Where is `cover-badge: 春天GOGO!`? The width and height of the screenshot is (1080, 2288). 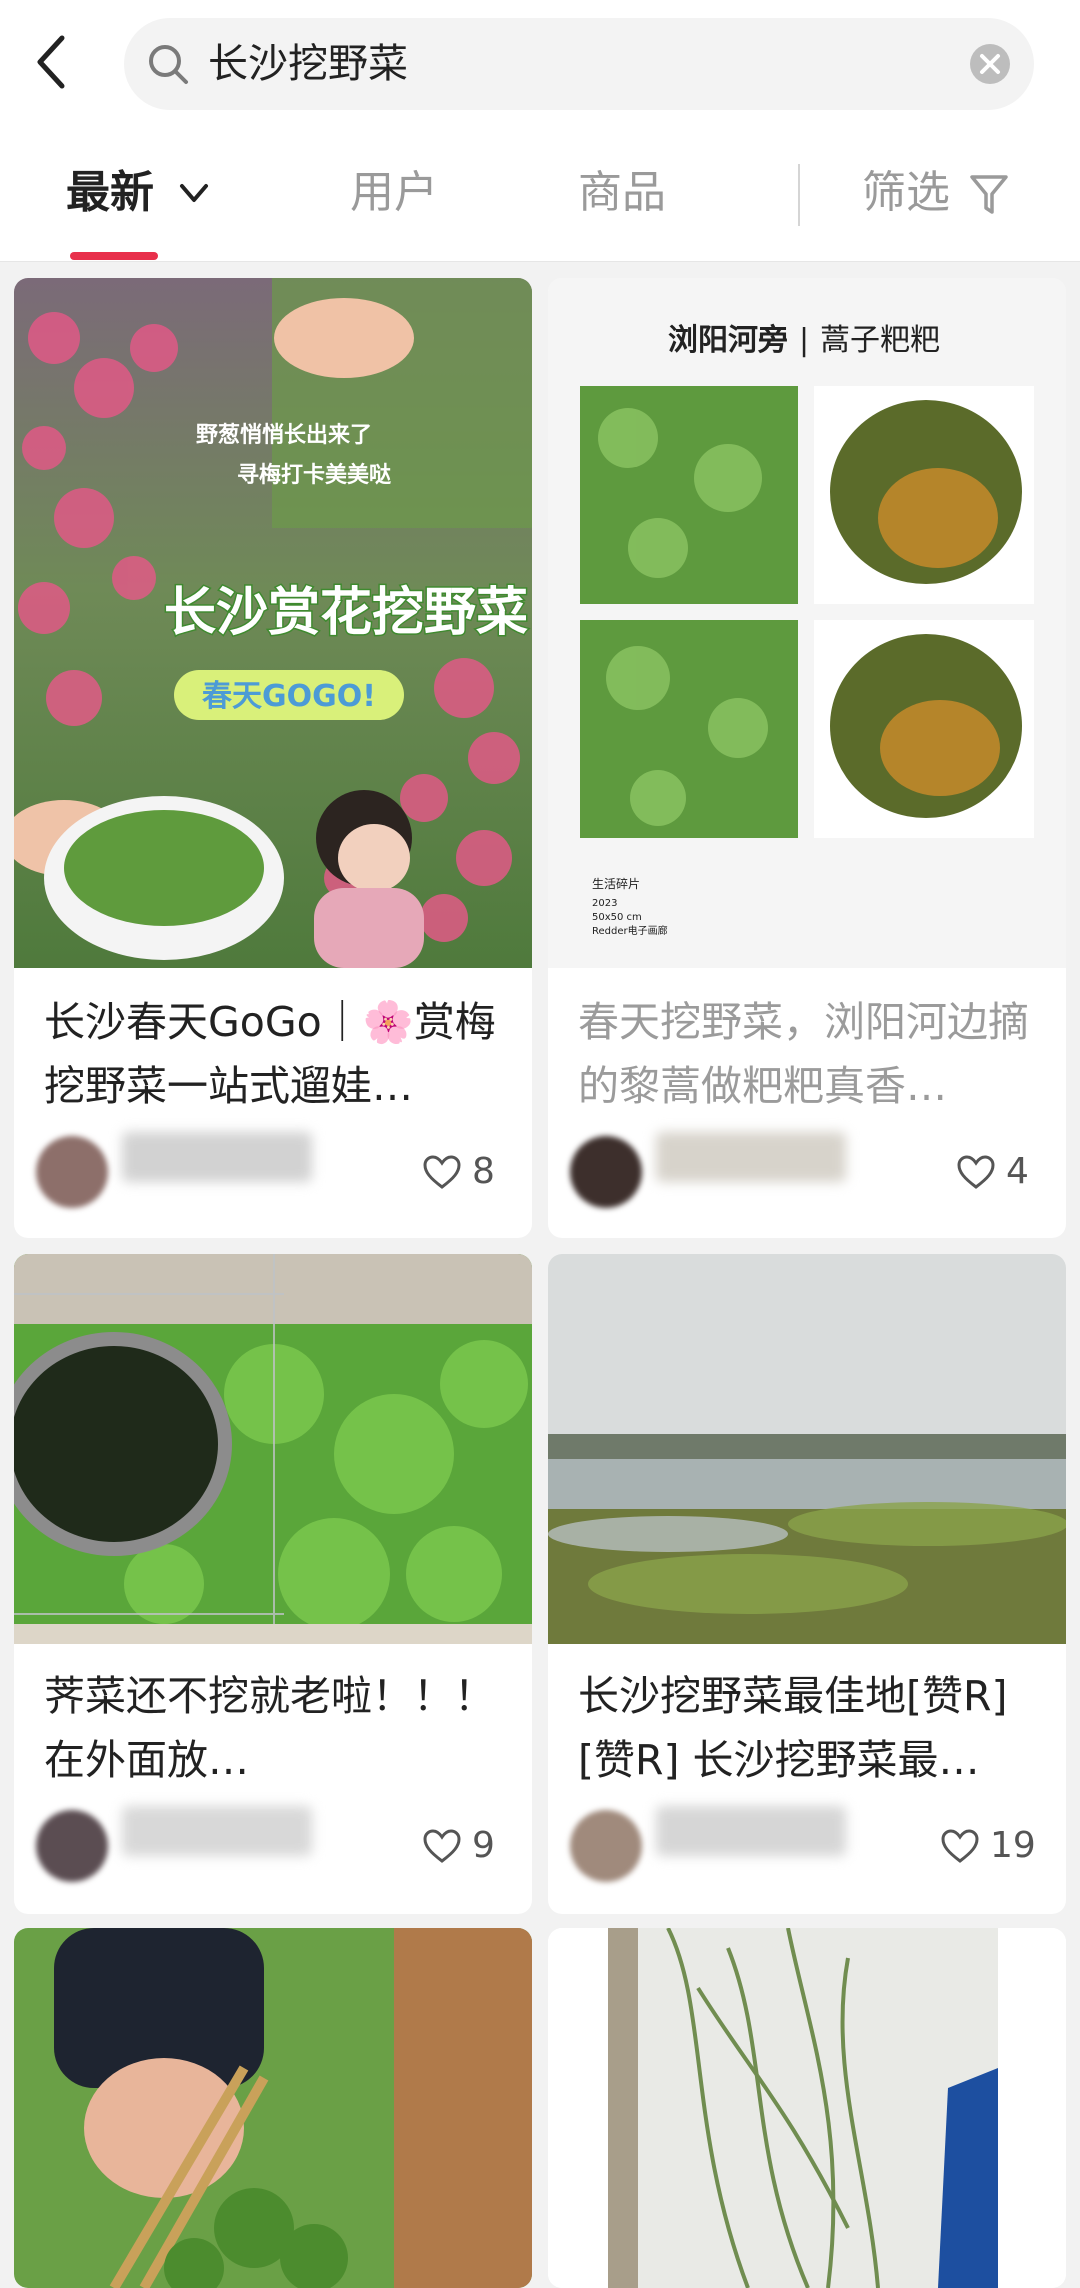 cover-badge: 春天GOGO! is located at coordinates (289, 696).